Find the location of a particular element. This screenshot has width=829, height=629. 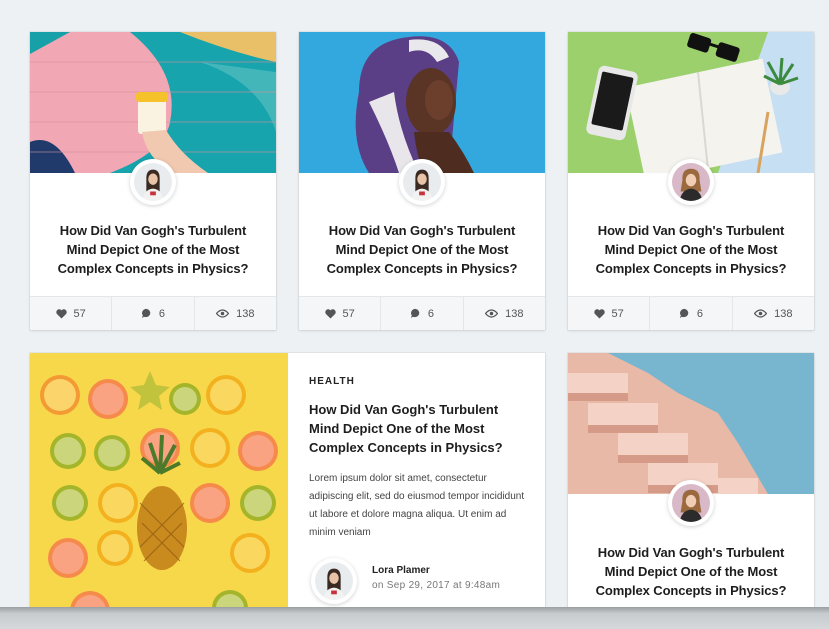

article-image-desk is located at coordinates (691, 102).